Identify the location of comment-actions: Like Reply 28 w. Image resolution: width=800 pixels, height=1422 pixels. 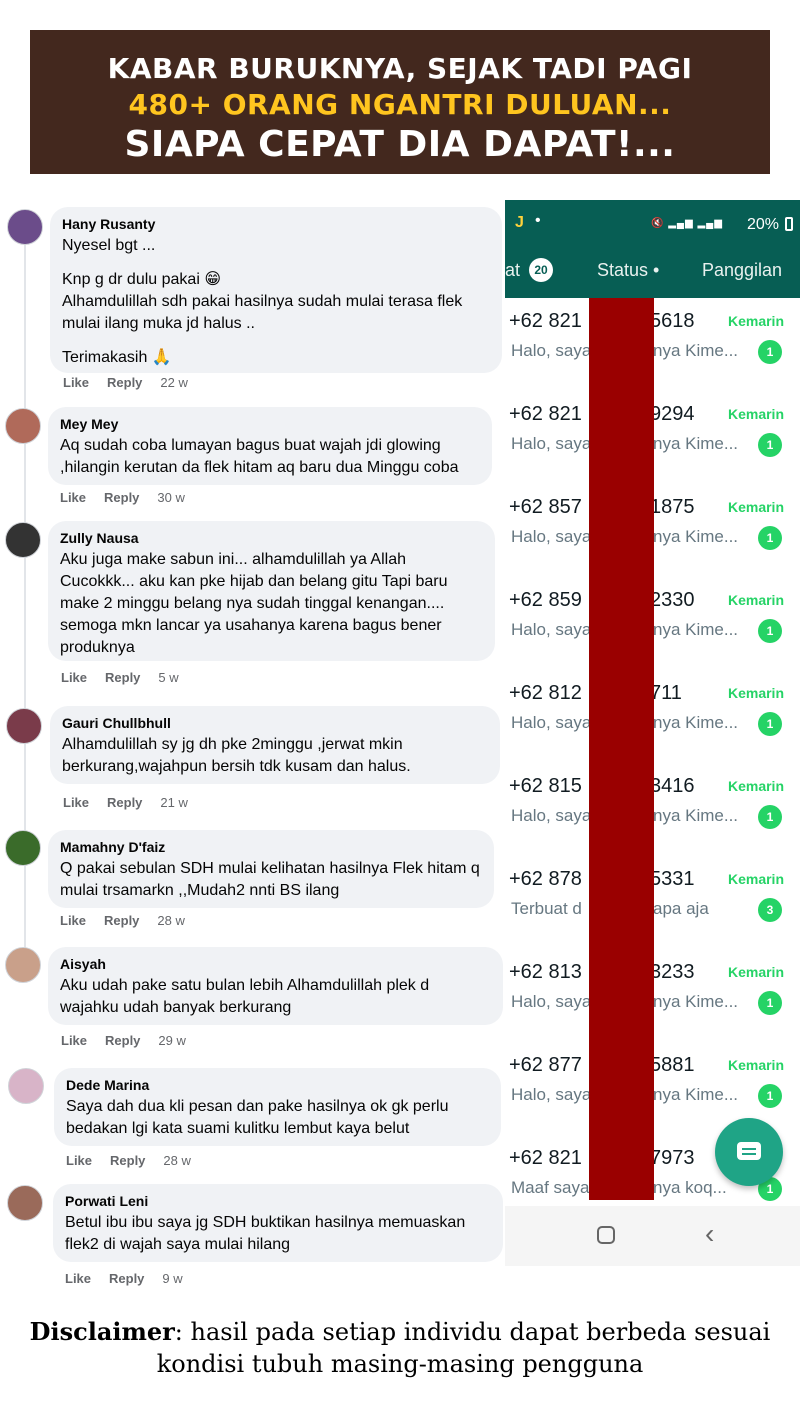
(137, 1160).